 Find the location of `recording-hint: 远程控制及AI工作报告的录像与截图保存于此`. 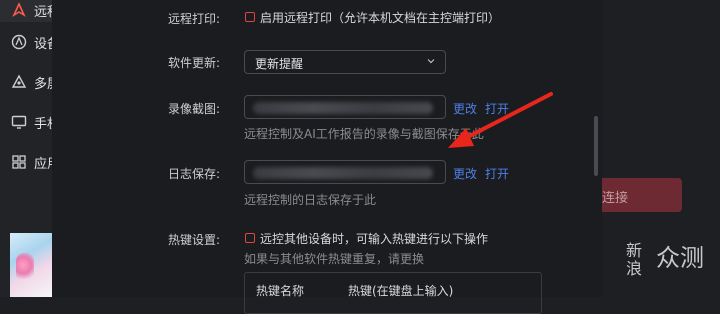

recording-hint: 远程控制及AI工作报告的录像与截图保存于此 is located at coordinates (364, 134).